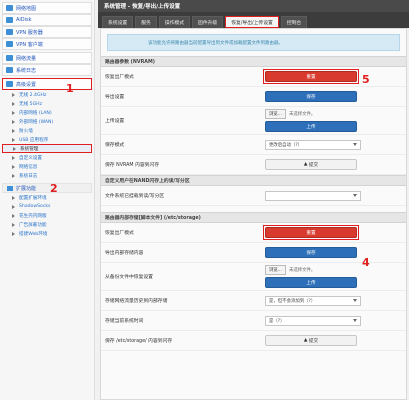 The height and width of the screenshot is (400, 409). What do you see at coordinates (253, 42) in the screenshot?
I see `info-banner: 该功能允许将路由器当前配置导出到文件或加载配置文件到路由器。` at bounding box center [253, 42].